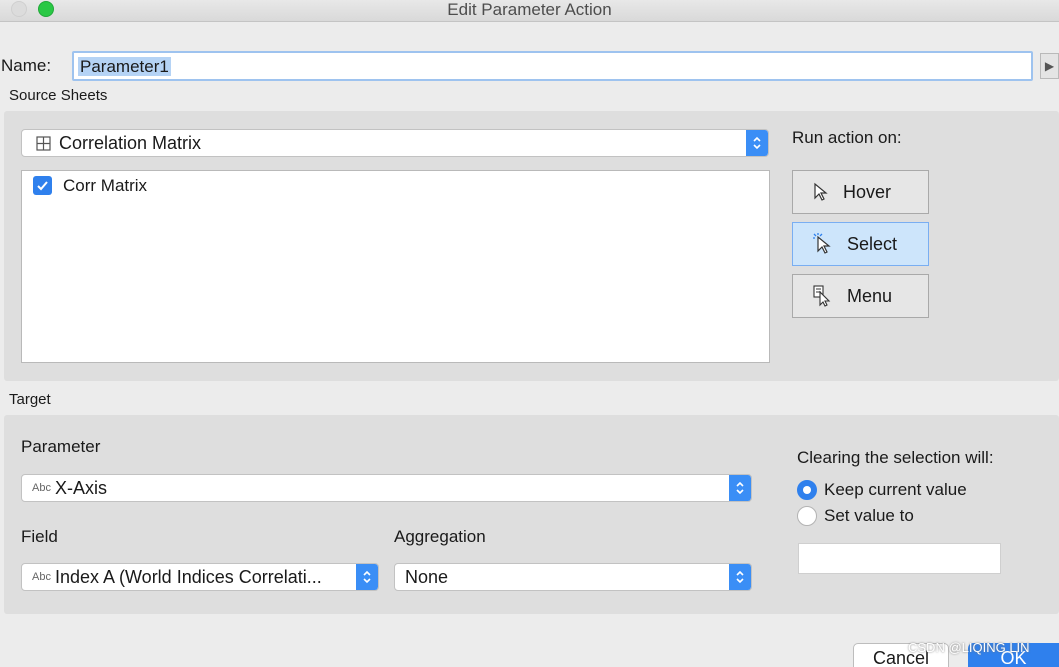  I want to click on select-cursor-icon, so click(822, 243).